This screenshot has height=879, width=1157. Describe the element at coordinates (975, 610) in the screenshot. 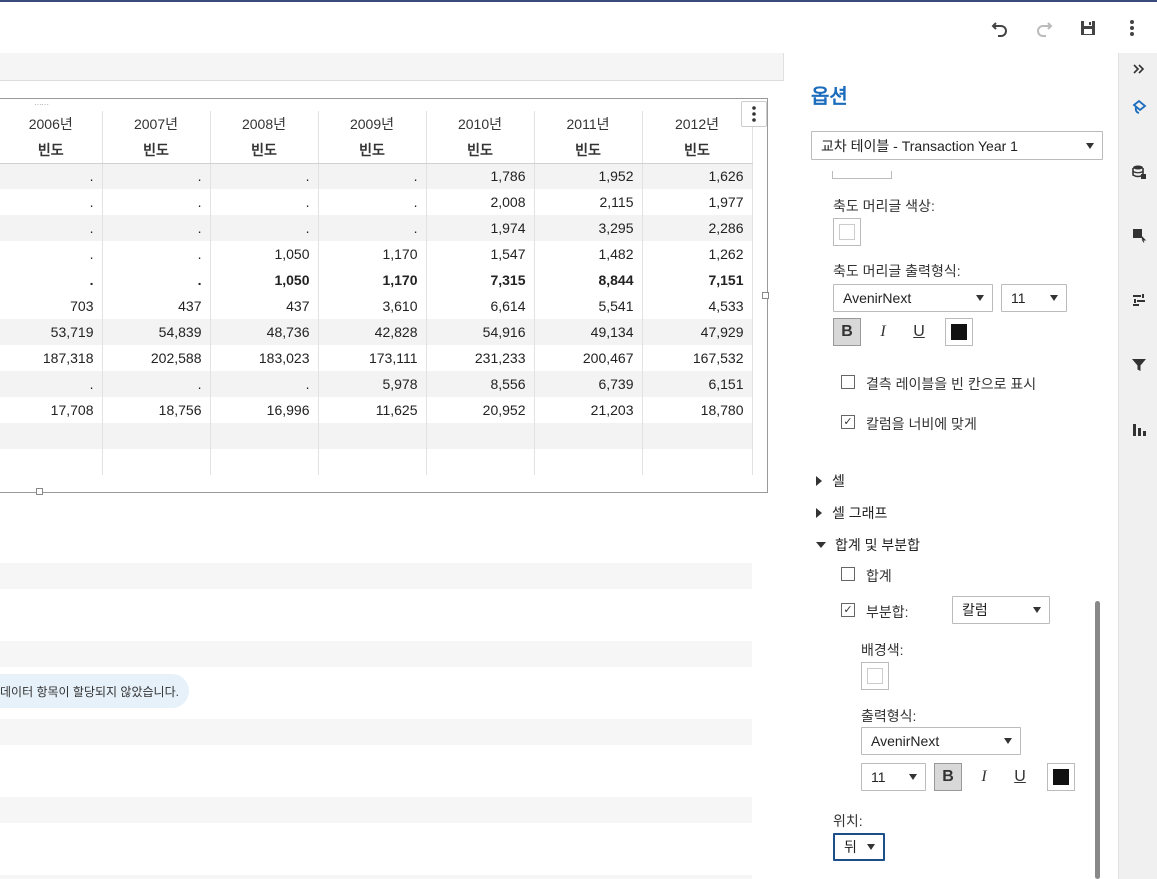

I see `subtotal-select-value: 칼럼` at that location.